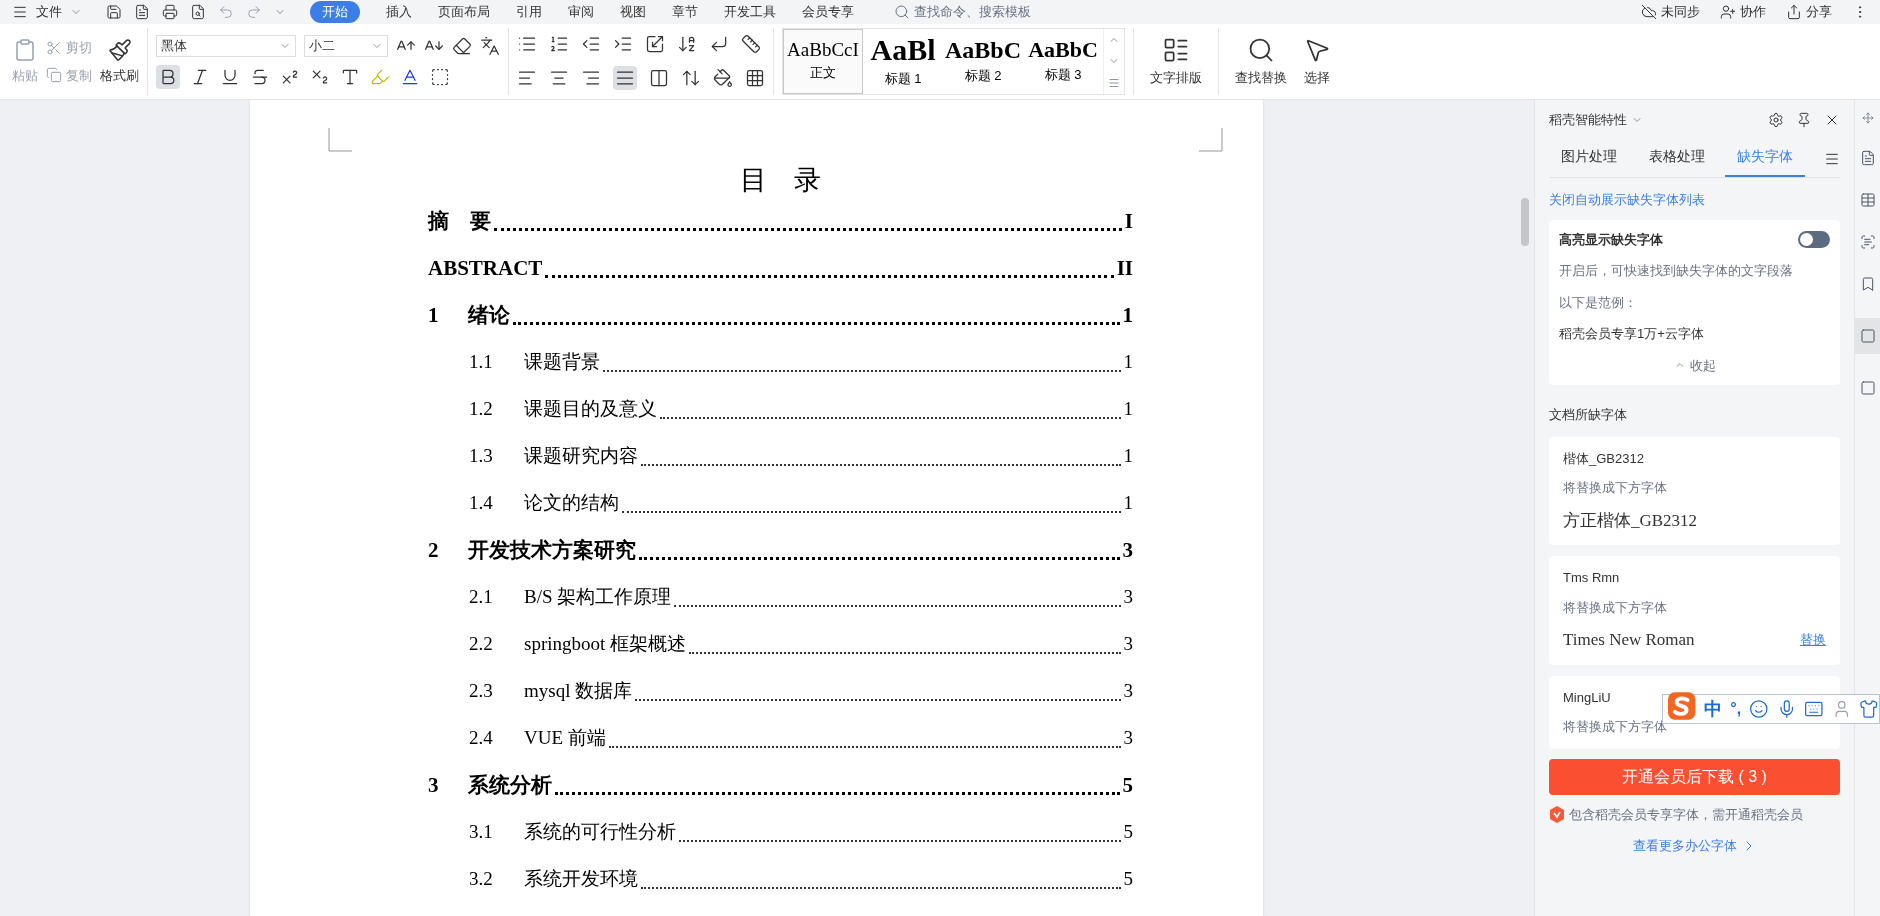 Image resolution: width=1880 pixels, height=916 pixels. Describe the element at coordinates (54, 75) in the screenshot. I see `copy-icon` at that location.